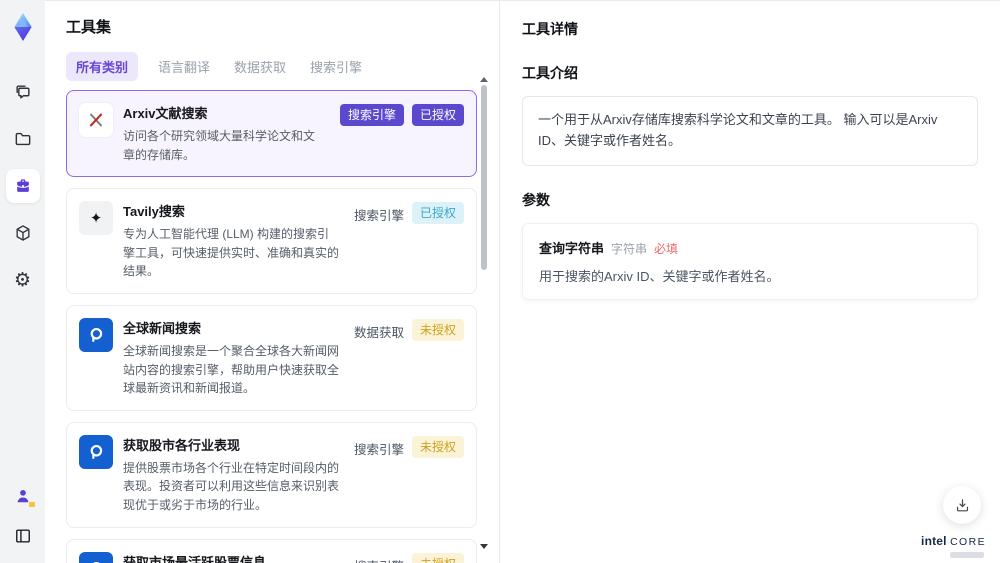  Describe the element at coordinates (968, 542) in the screenshot. I see `core-word: CORE` at that location.